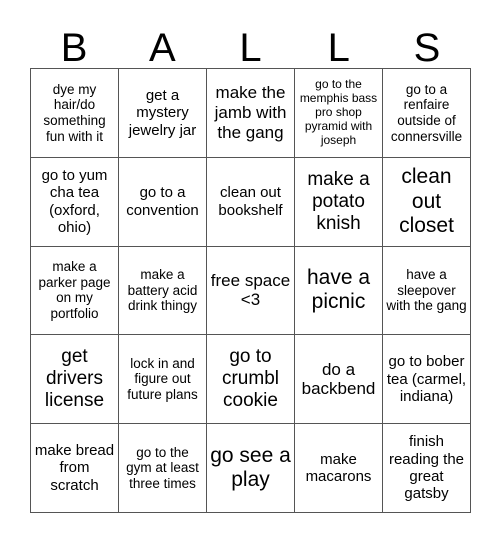  I want to click on bingo-cell: have a picnic, so click(339, 291).